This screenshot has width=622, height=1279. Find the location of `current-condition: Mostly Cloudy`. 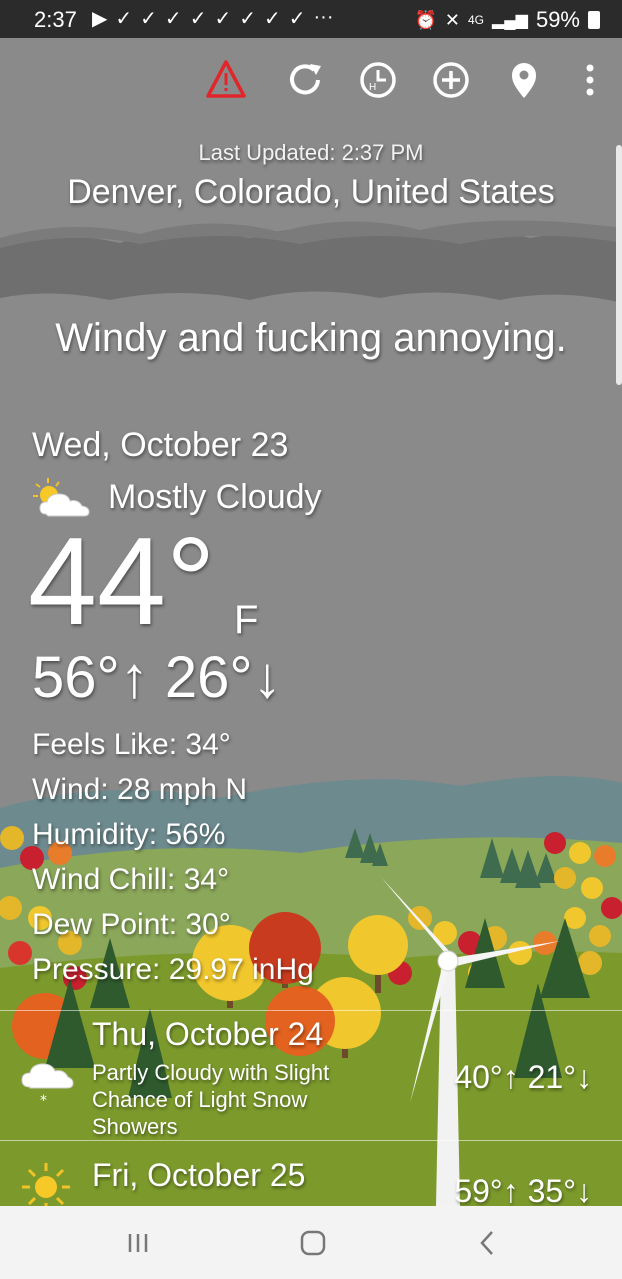

current-condition: Mostly Cloudy is located at coordinates (215, 497).